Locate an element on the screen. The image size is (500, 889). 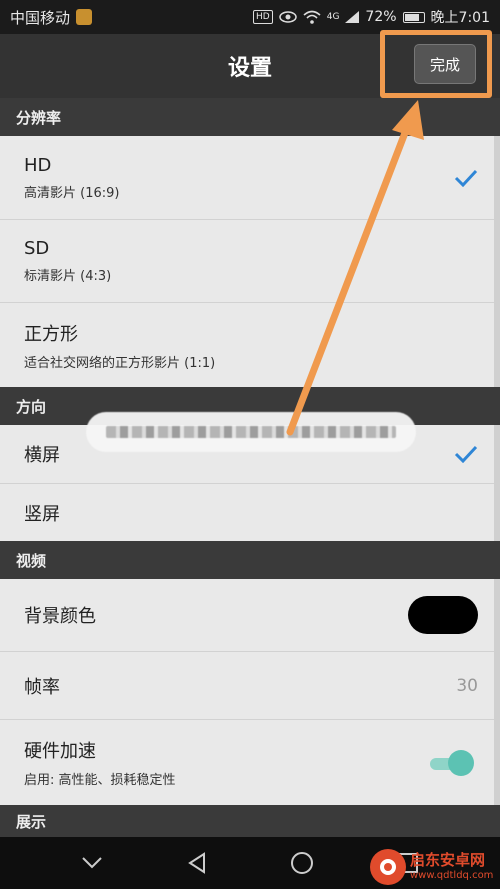
toast-message is located at coordinates (251, 432).